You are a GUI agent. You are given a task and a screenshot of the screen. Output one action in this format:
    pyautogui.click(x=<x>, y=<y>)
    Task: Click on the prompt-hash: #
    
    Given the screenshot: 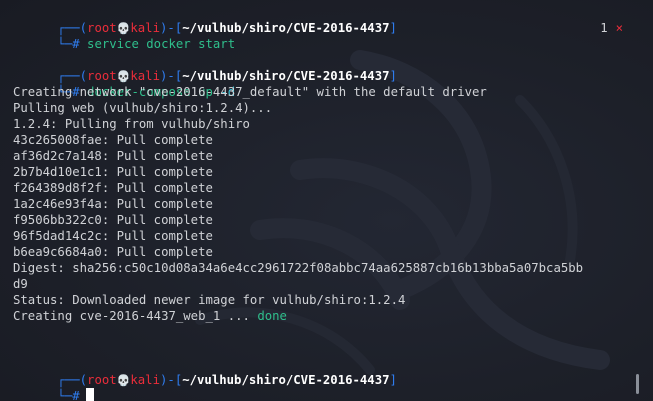 What is the action you would take?
    pyautogui.click(x=76, y=44)
    